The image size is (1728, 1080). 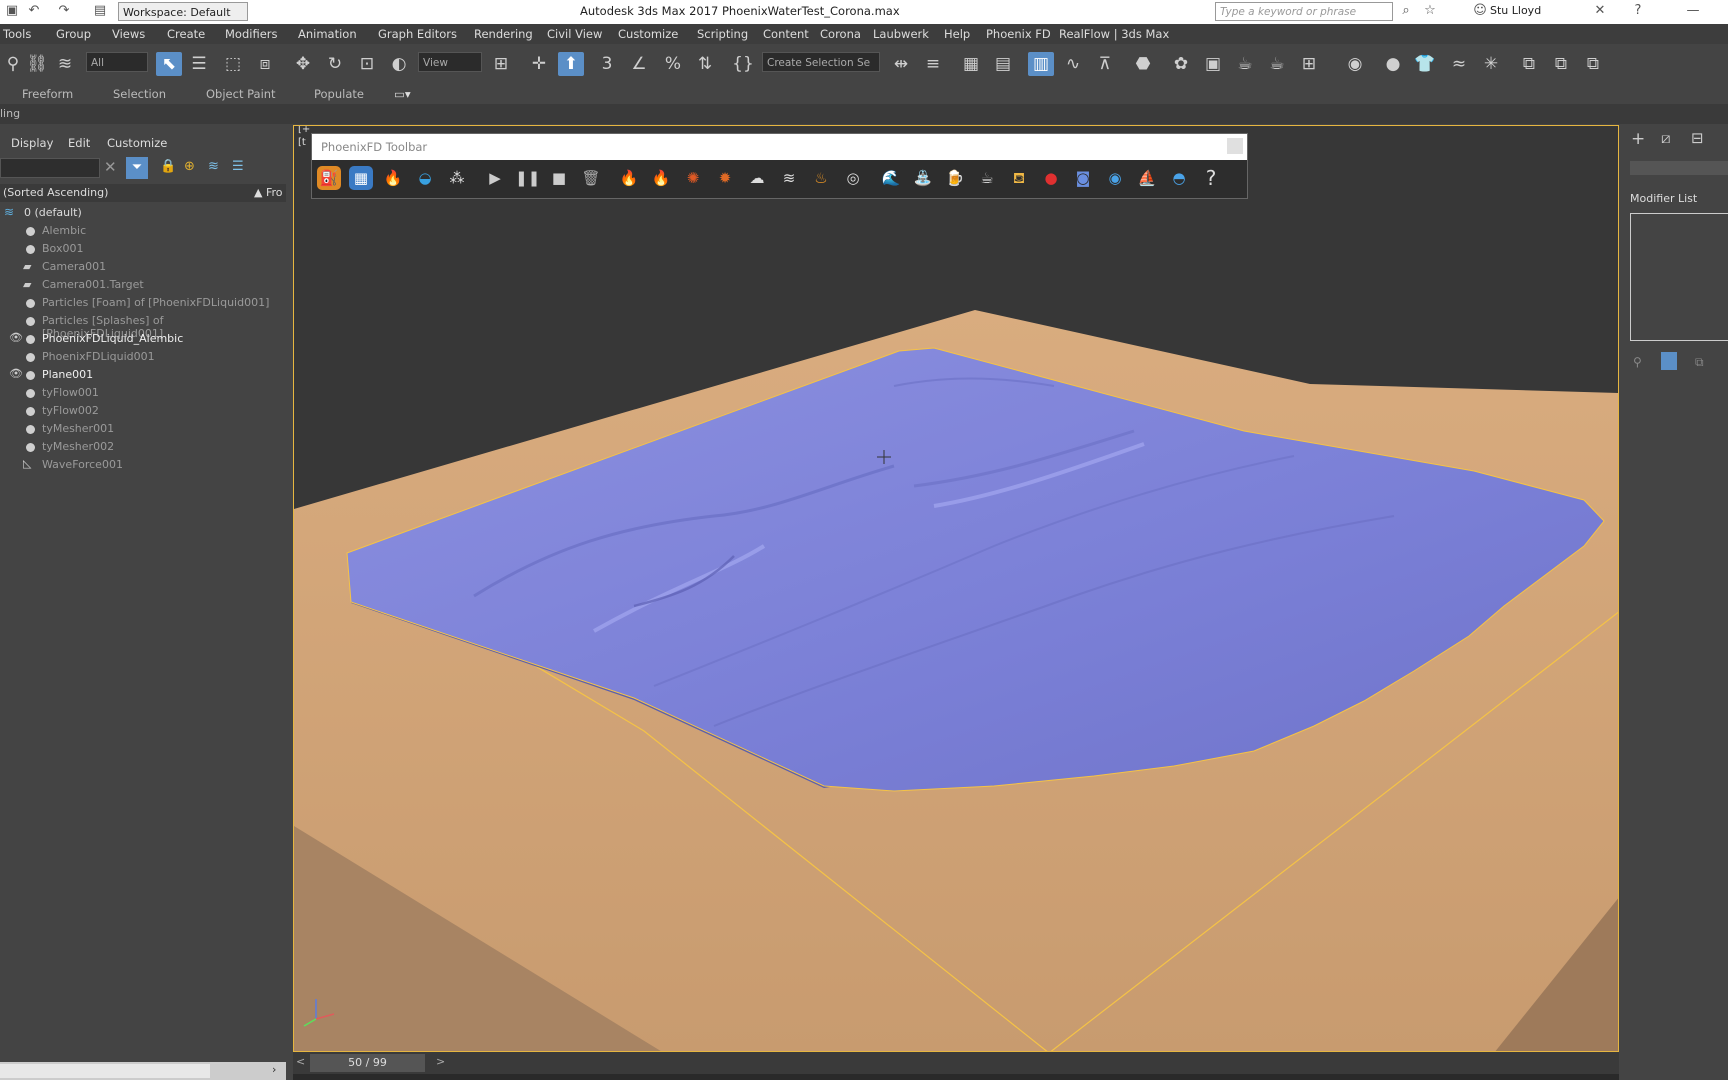 What do you see at coordinates (1181, 64) in the screenshot?
I see `render-setup-icon: ✿` at bounding box center [1181, 64].